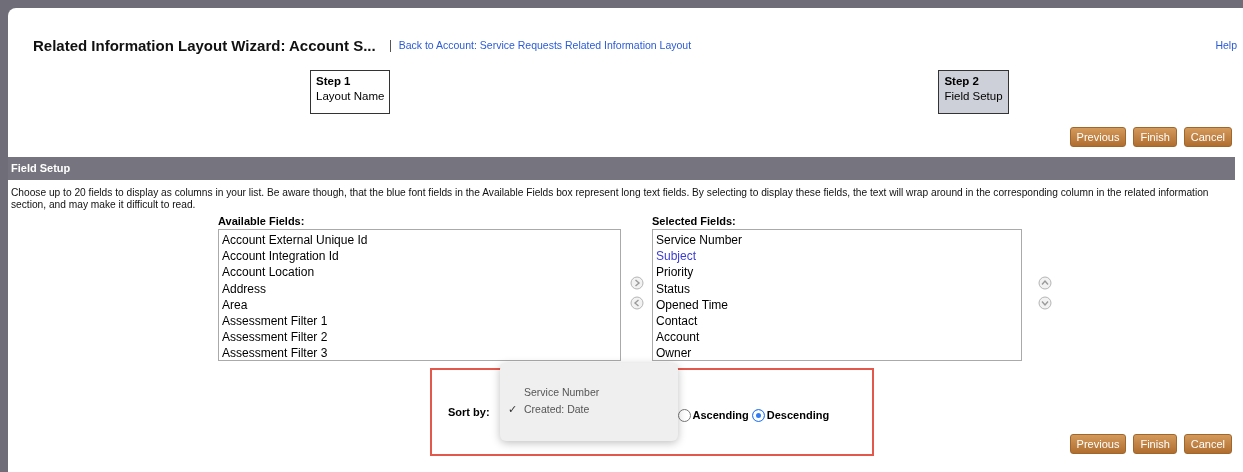 The height and width of the screenshot is (472, 1243). Describe the element at coordinates (621, 168) in the screenshot. I see `section-header: Field Setup` at that location.